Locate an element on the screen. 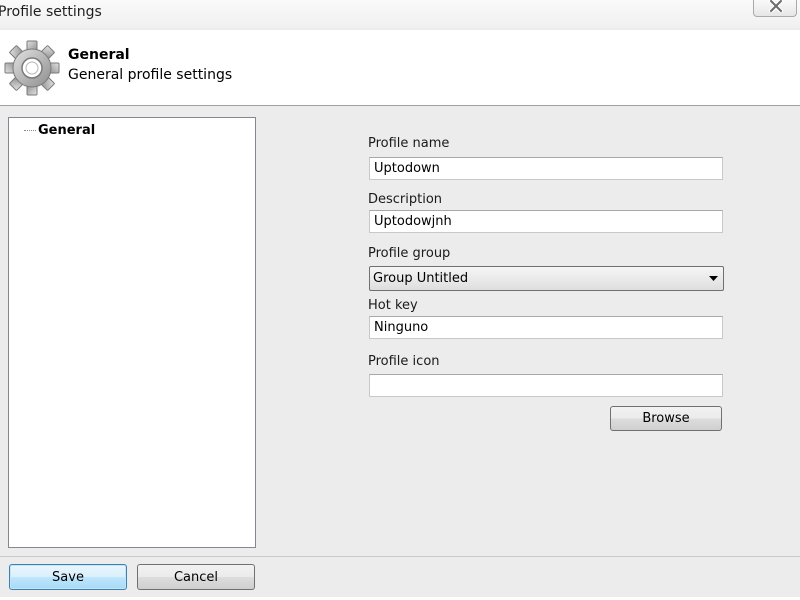  header-subtitle: General profile settings is located at coordinates (150, 75).